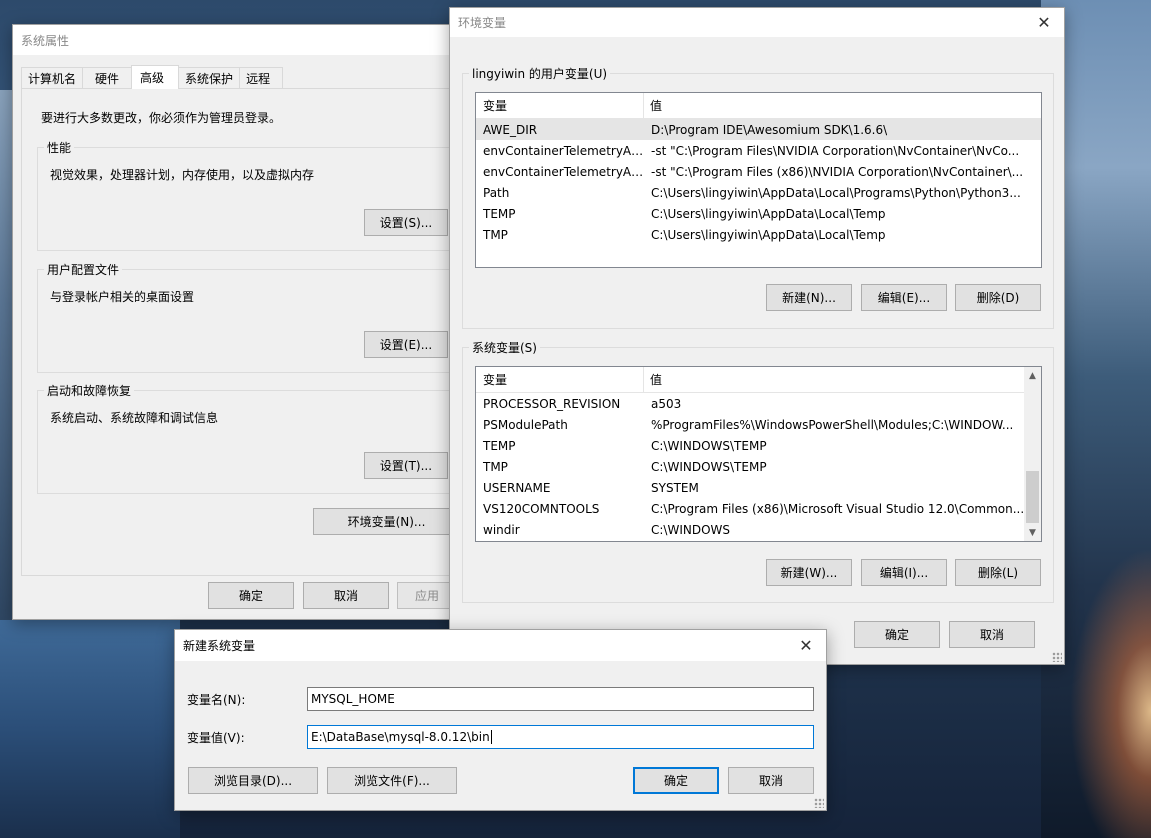 The image size is (1151, 838). Describe the element at coordinates (1032, 375) in the screenshot. I see `chevron-up-icon: ▲` at that location.